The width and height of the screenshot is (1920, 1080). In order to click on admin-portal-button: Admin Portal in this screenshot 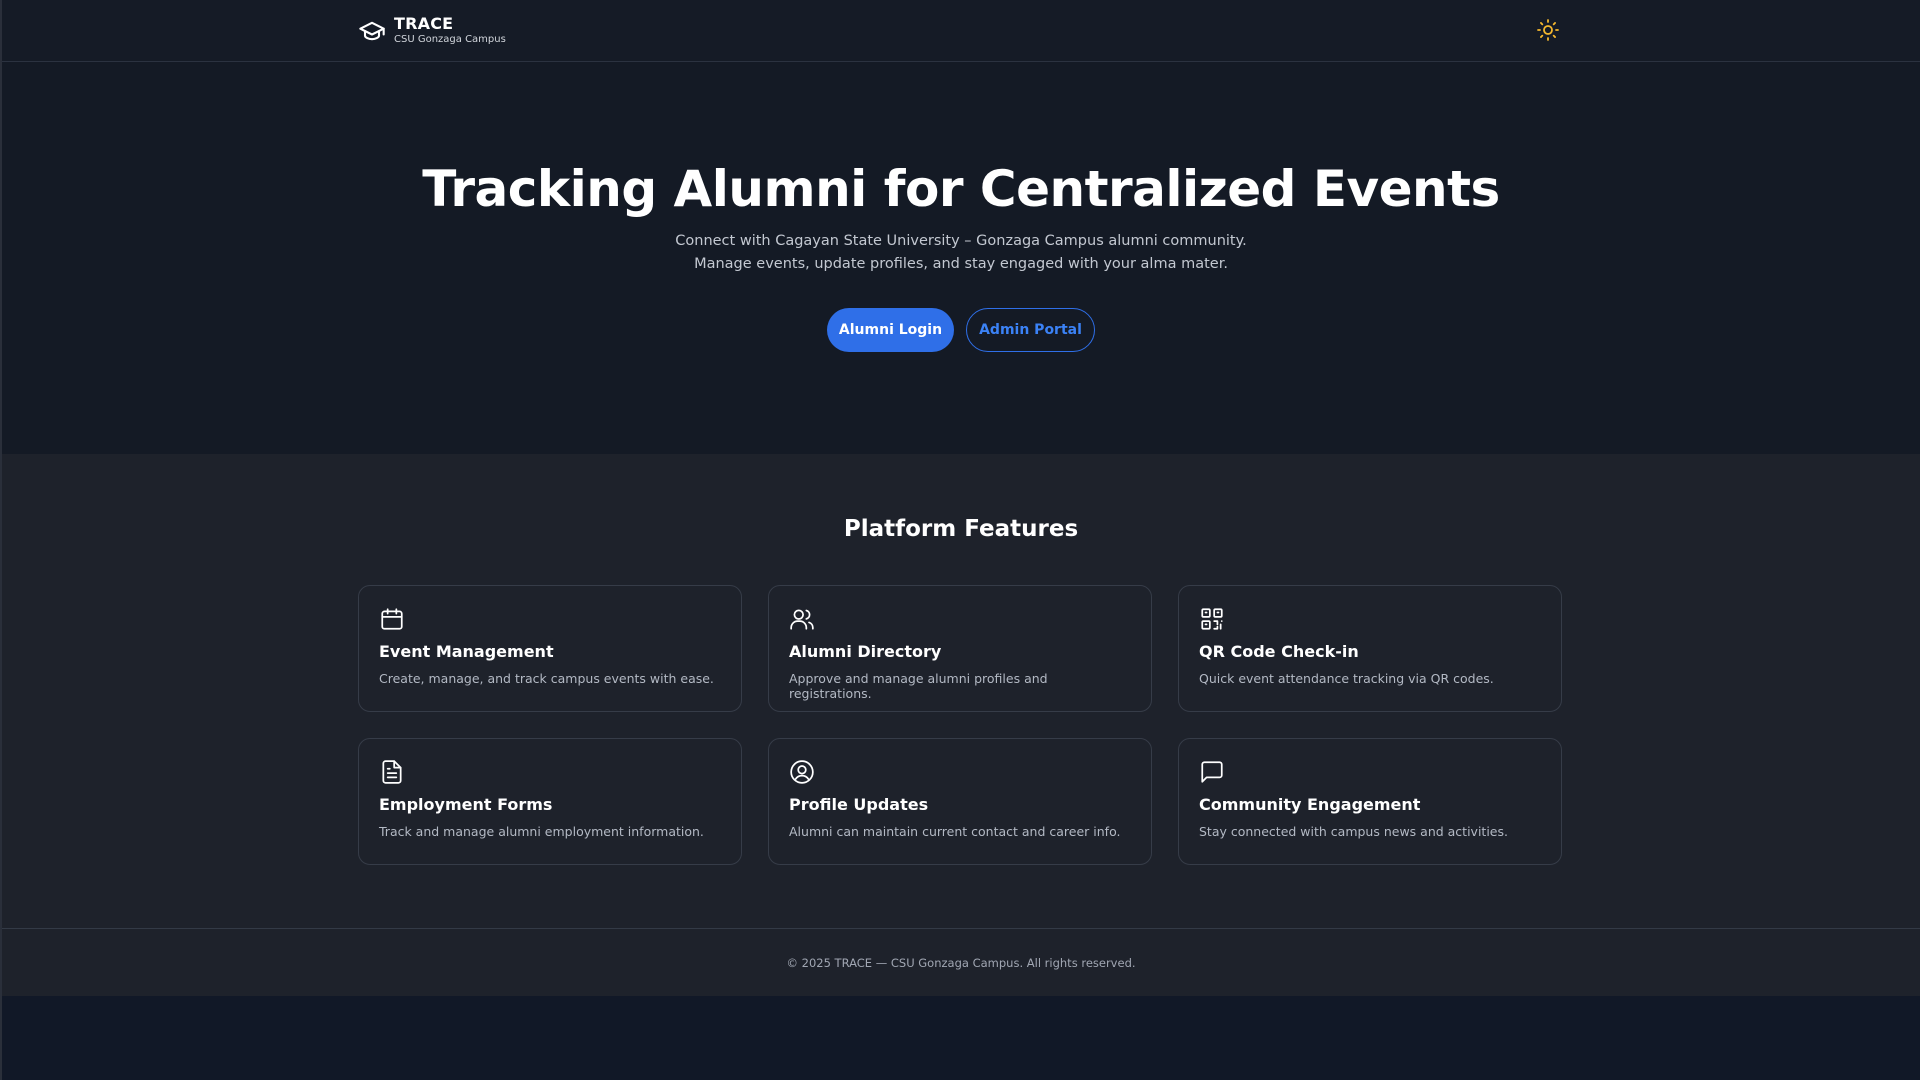, I will do `click(1030, 330)`.